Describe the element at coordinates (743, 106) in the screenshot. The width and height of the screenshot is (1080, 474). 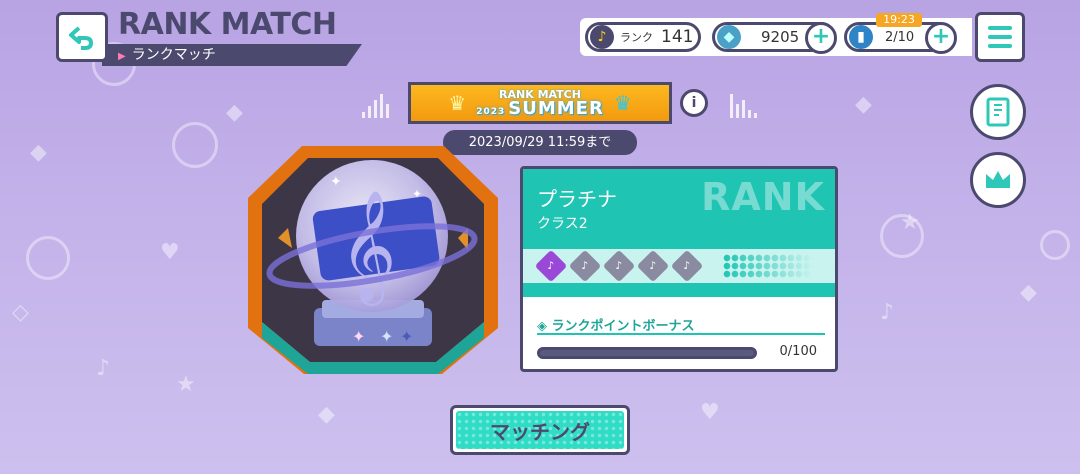
I see `equalizer-decor-right` at that location.